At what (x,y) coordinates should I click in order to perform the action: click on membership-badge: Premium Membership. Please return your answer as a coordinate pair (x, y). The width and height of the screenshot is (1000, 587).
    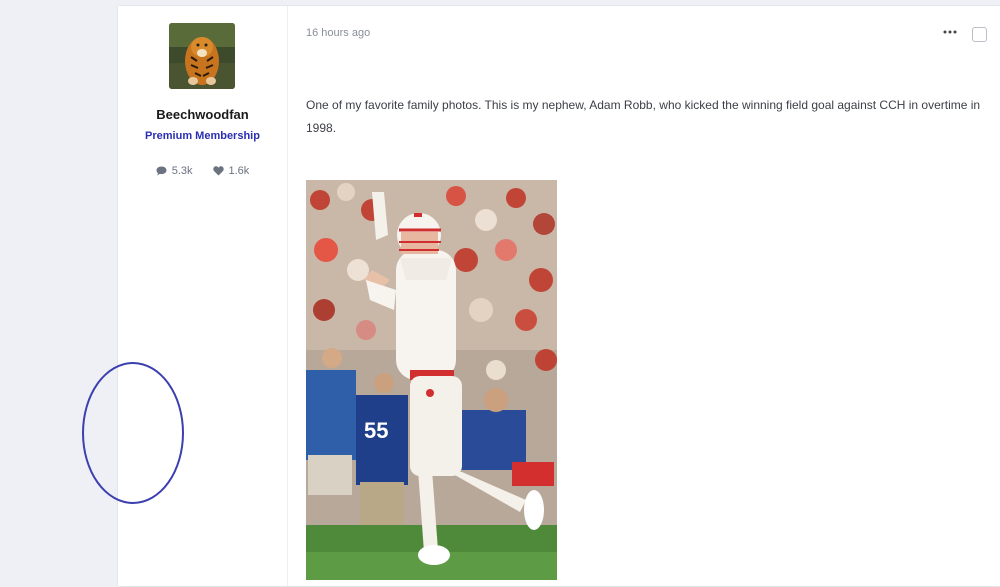
    Looking at the image, I should click on (202, 136).